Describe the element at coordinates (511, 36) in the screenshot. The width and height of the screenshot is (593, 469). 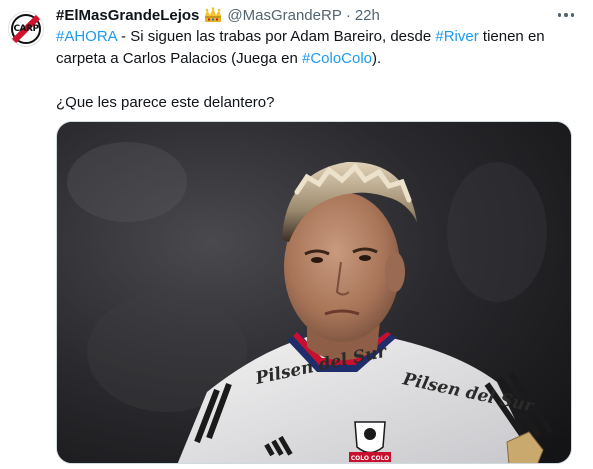
I see `text-segment: tienen en` at that location.